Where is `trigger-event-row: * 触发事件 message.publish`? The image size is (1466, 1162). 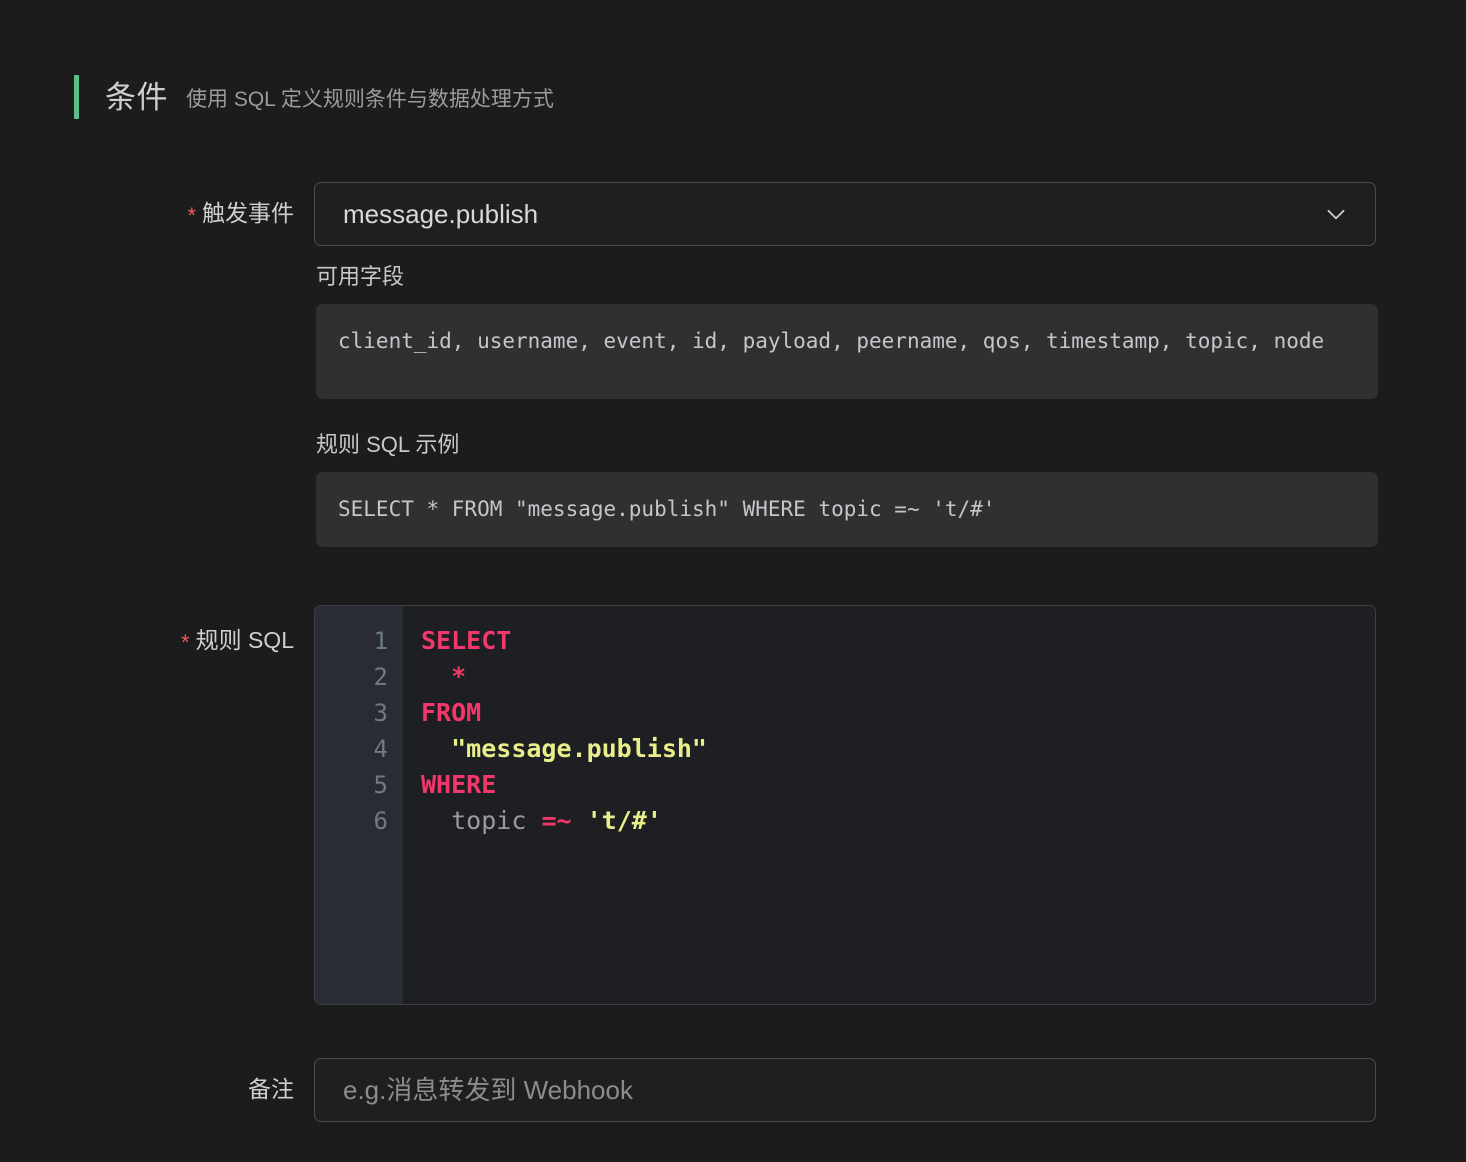 trigger-event-row: * 触发事件 message.publish is located at coordinates (759, 214).